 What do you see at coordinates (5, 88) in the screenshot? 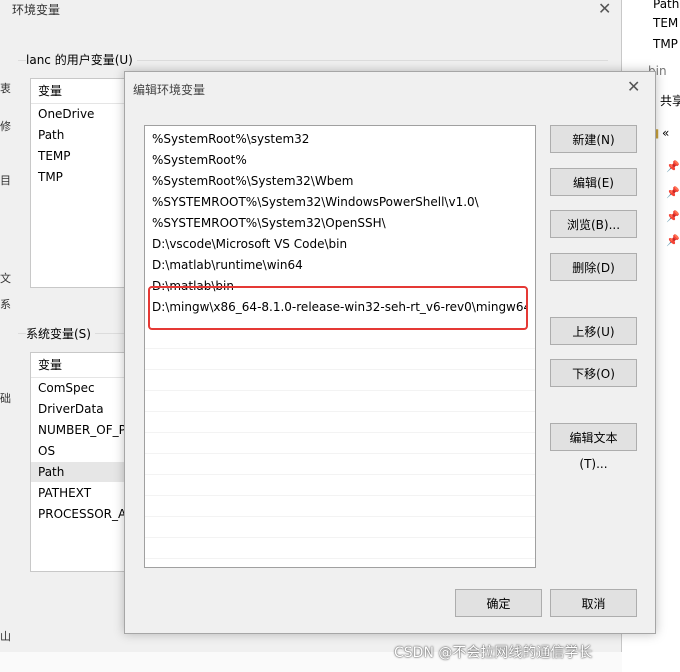
I see `edge-text: 衷` at bounding box center [5, 88].